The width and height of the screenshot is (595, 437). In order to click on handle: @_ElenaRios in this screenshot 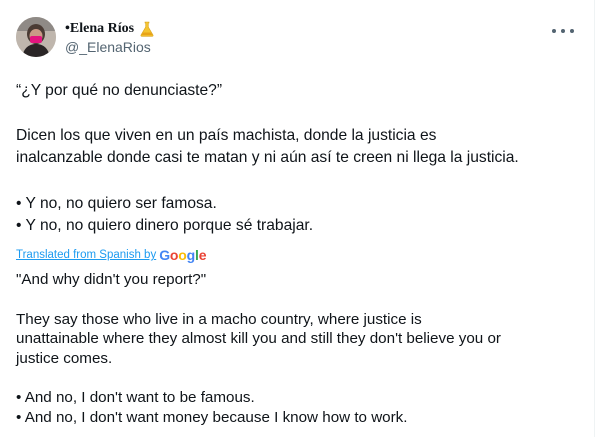, I will do `click(110, 47)`.